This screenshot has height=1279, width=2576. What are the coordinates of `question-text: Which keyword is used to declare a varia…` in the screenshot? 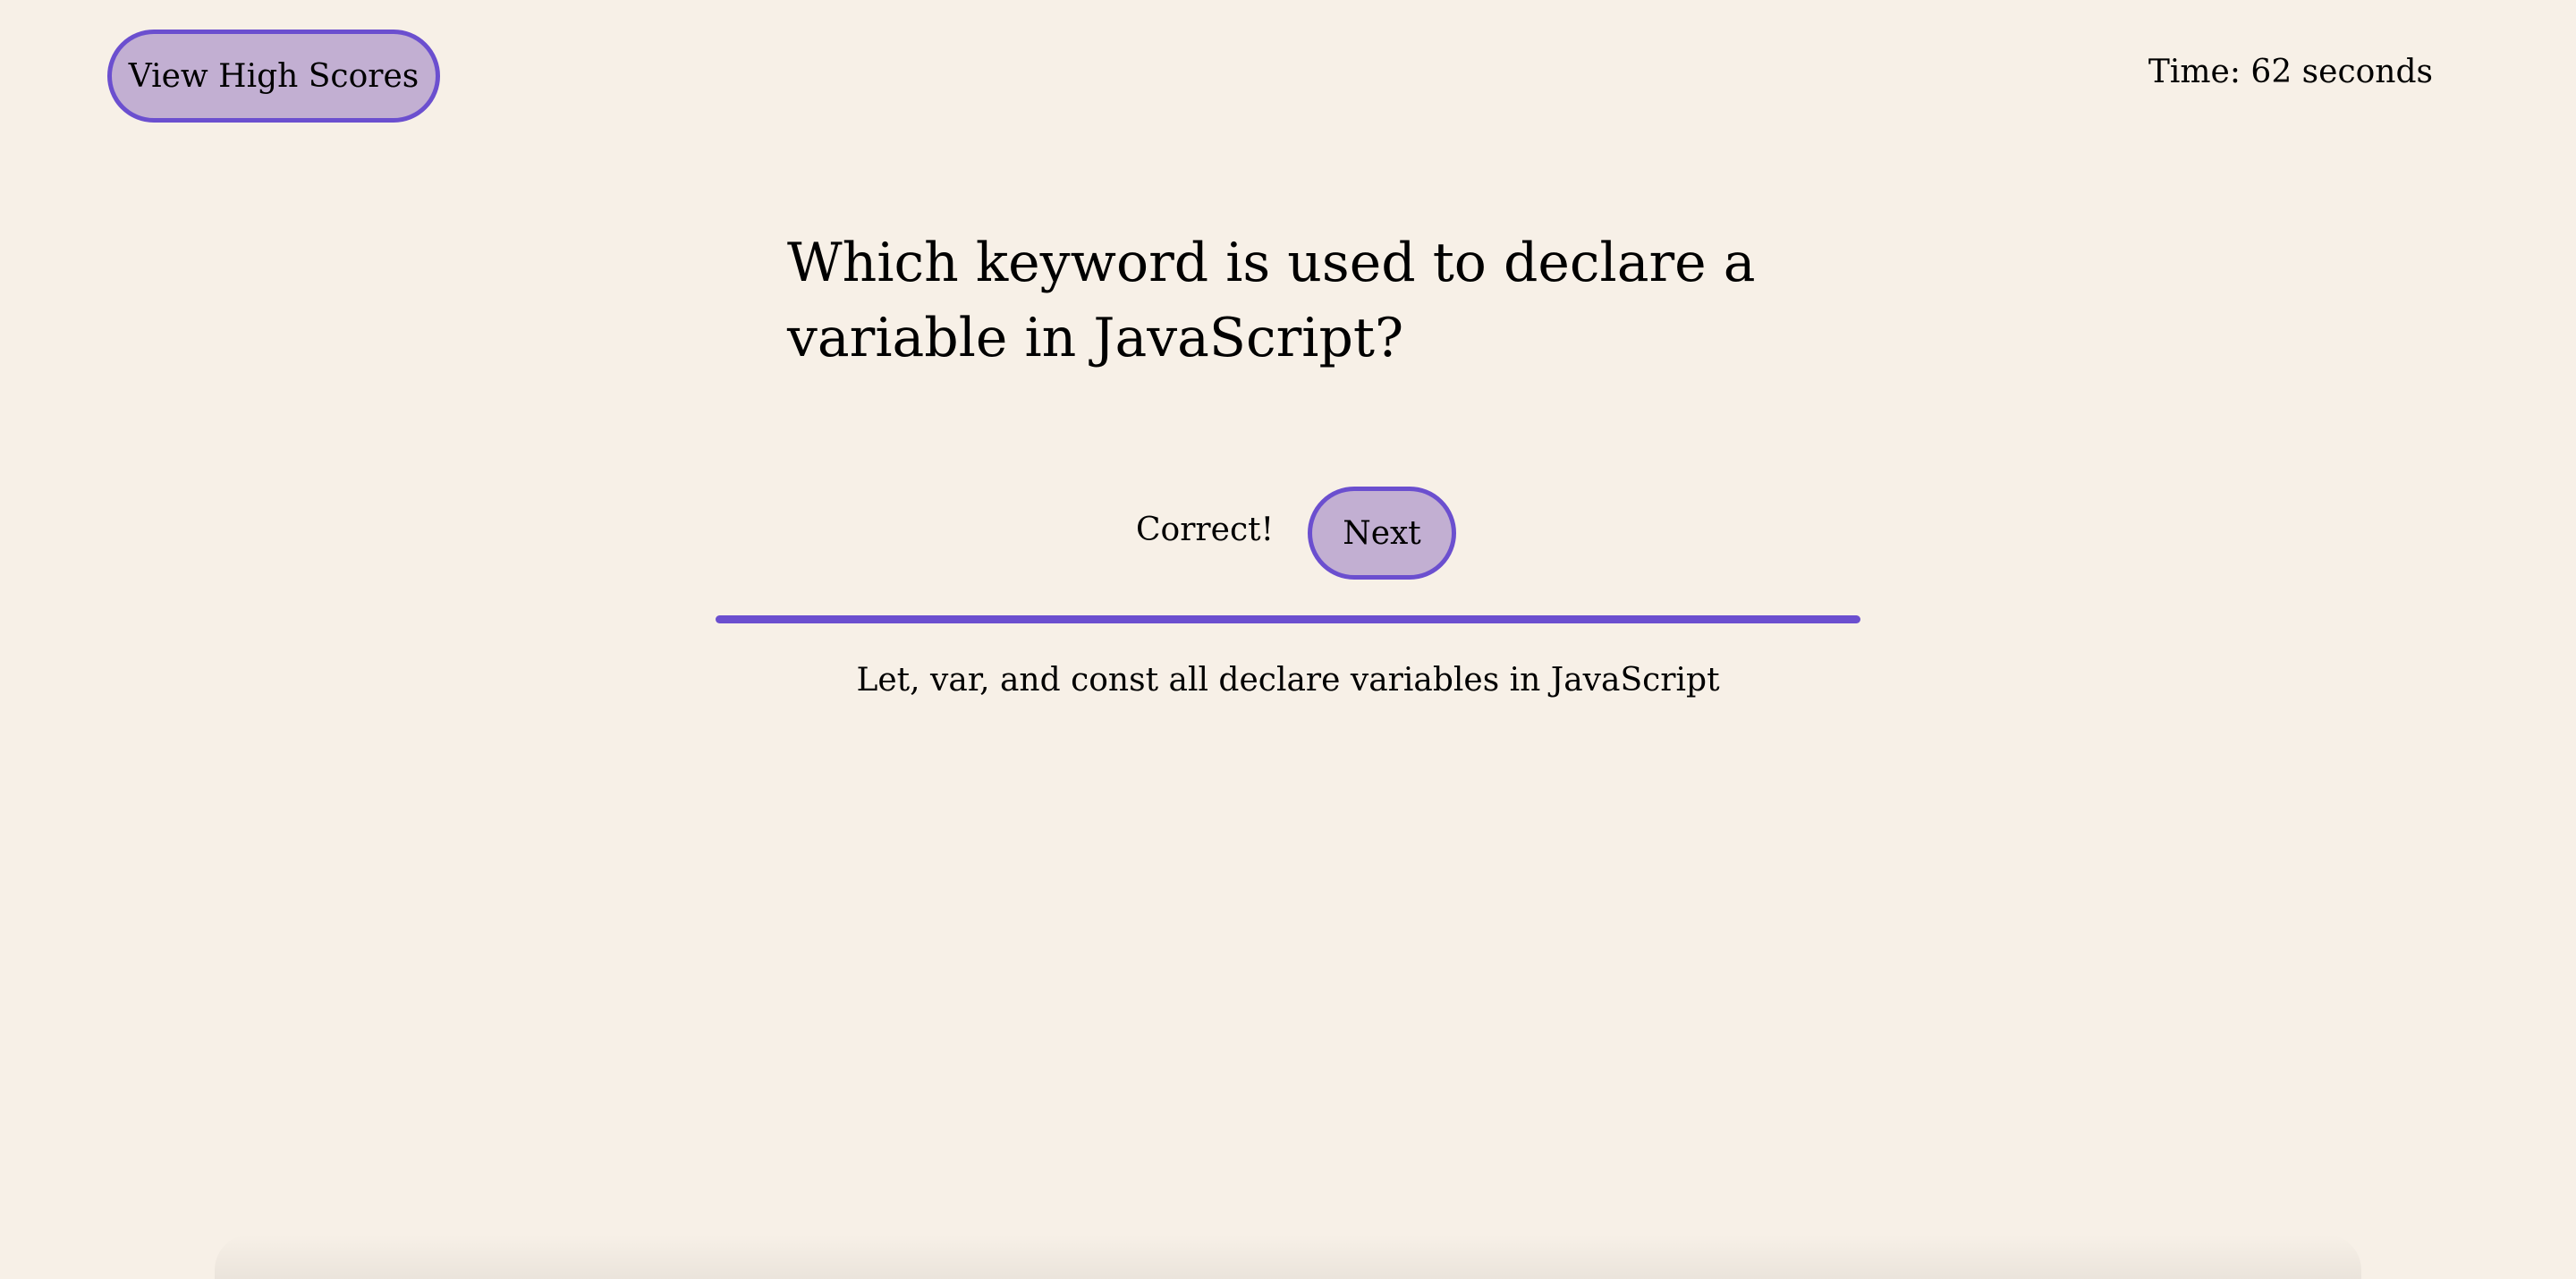 It's located at (1271, 301).